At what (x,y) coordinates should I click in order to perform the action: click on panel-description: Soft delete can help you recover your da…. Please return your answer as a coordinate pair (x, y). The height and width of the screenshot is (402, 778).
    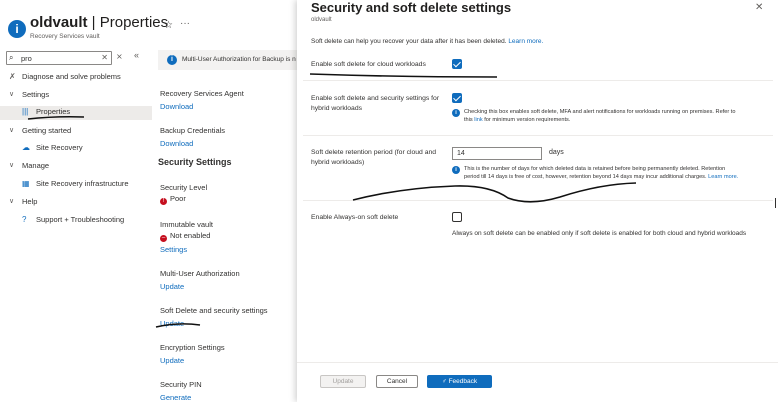
    Looking at the image, I should click on (427, 41).